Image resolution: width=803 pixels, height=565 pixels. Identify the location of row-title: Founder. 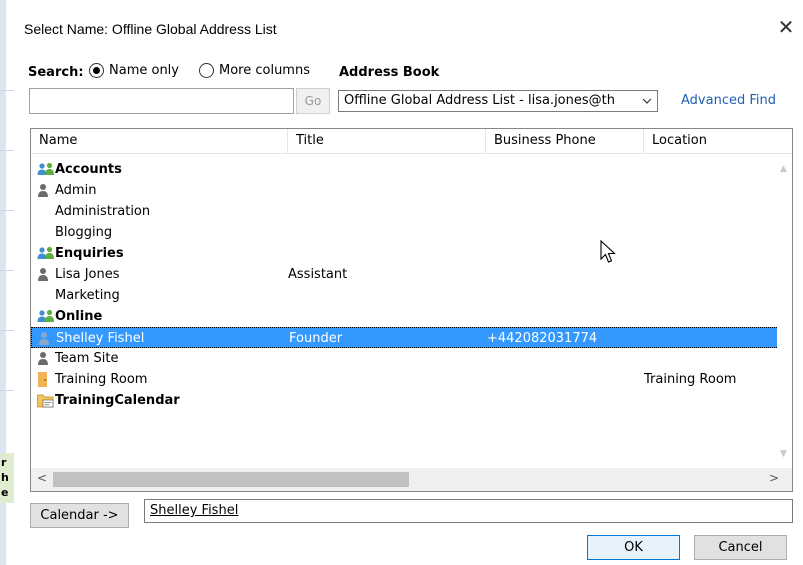
(316, 338).